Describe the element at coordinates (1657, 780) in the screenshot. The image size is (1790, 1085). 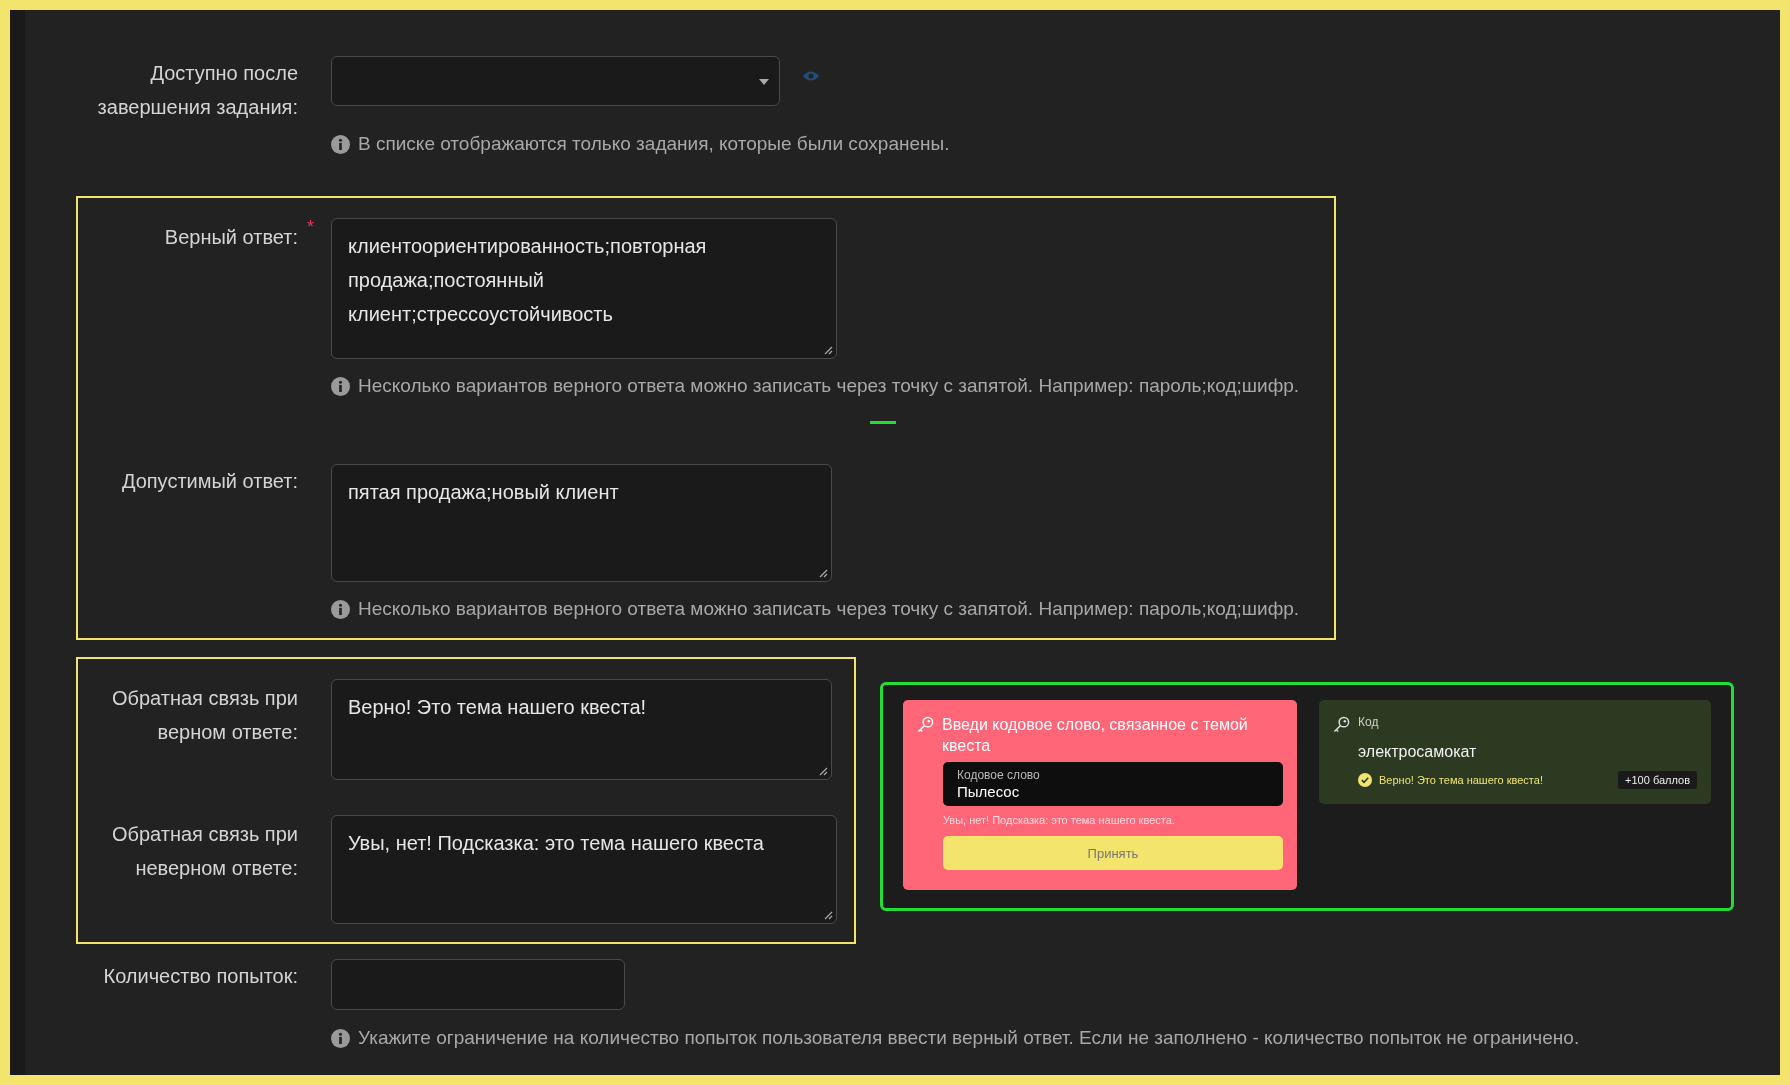
I see `points-badge: +100 баллов` at that location.